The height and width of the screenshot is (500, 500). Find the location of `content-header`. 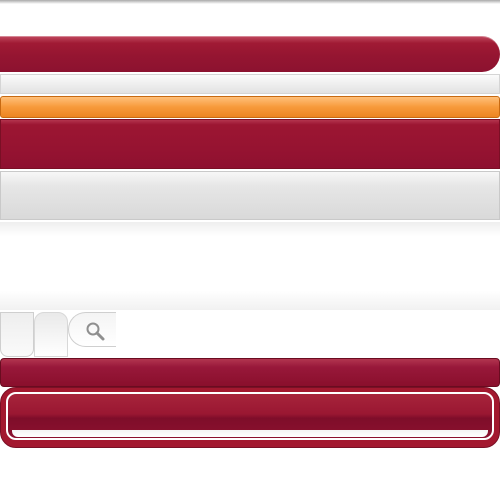

content-header is located at coordinates (250, 195).